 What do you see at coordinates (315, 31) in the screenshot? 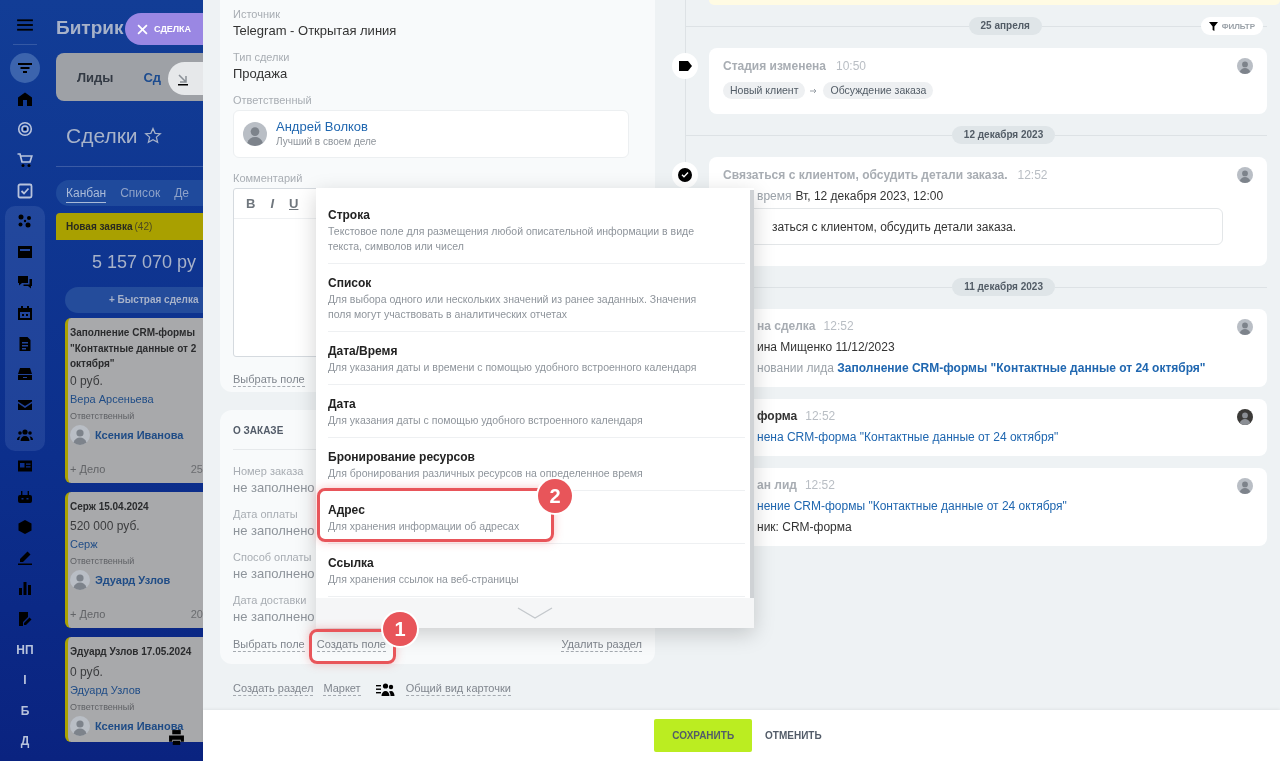
I see `field-value: Telegram - Открытая линия` at bounding box center [315, 31].